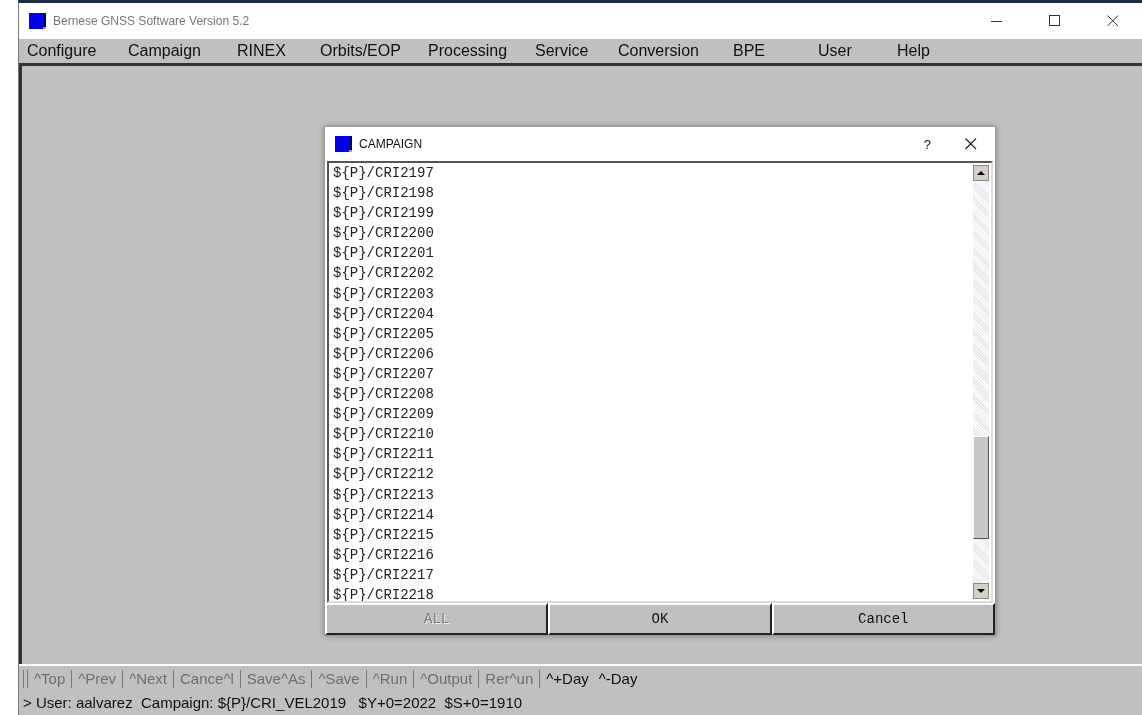  I want to click on list-item: ${P}/CRI2217, so click(653, 574).